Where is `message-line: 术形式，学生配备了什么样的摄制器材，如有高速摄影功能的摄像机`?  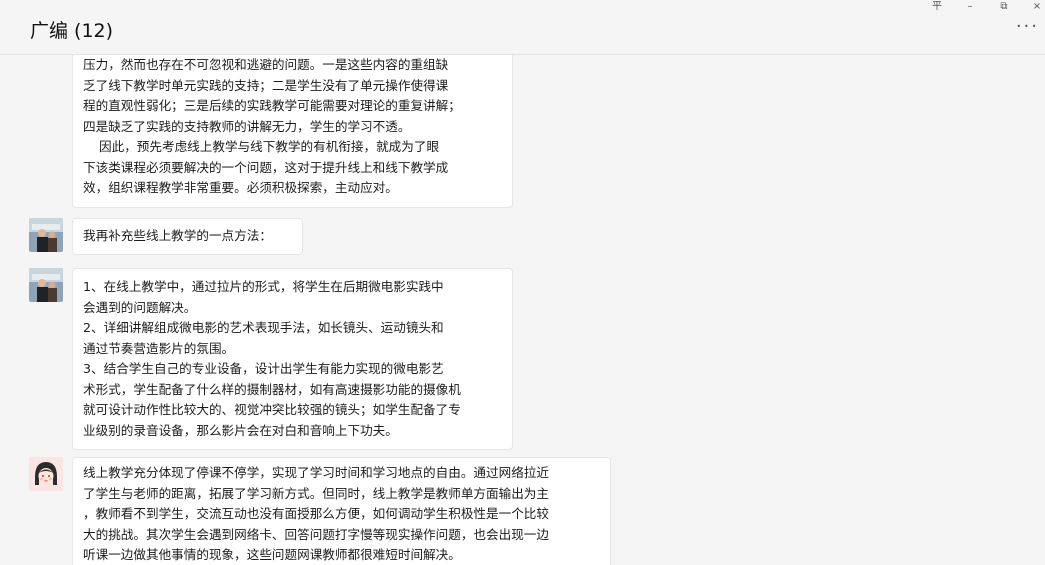 message-line: 术形式，学生配备了什么样的摄制器材，如有高速摄影功能的摄像机 is located at coordinates (272, 389).